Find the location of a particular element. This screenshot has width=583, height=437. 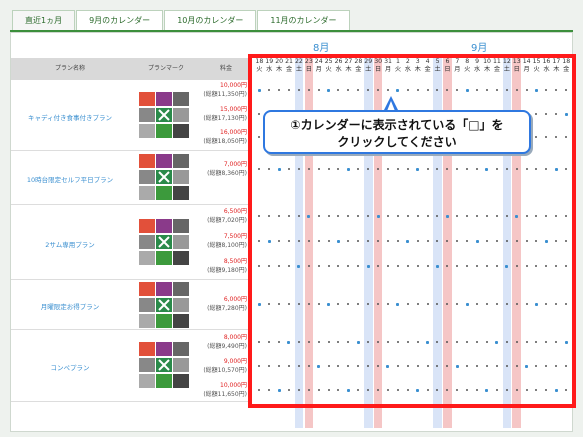

price-total: (総額8,360円) is located at coordinates (227, 173).